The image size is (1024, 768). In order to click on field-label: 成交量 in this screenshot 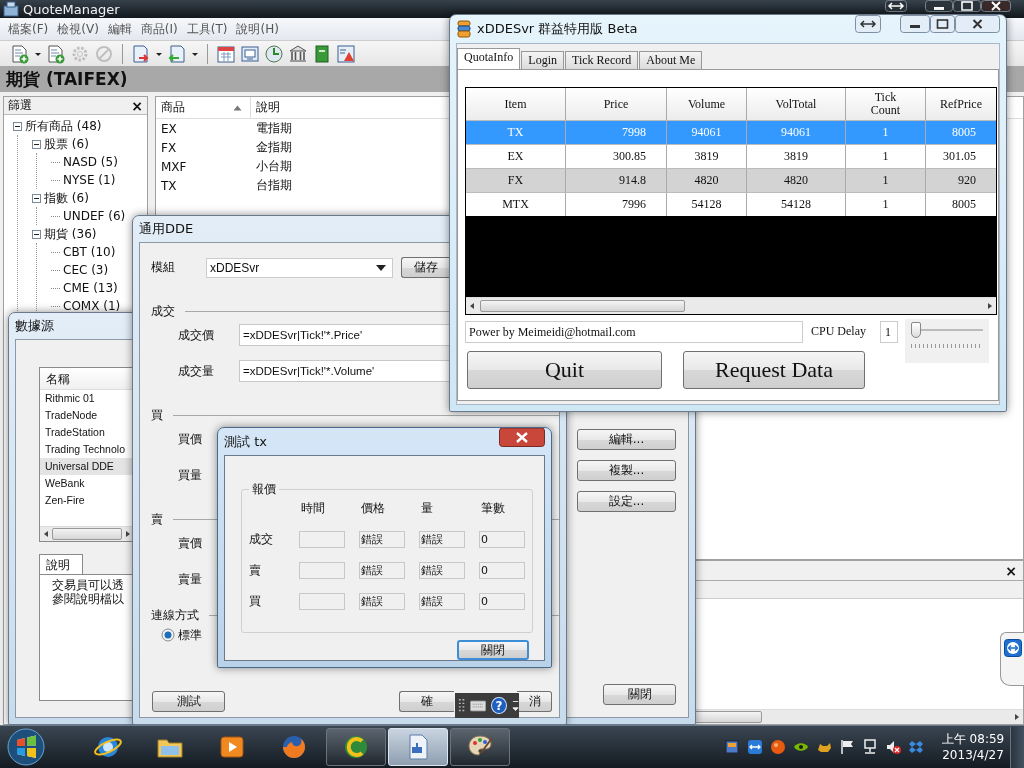, I will do `click(196, 371)`.